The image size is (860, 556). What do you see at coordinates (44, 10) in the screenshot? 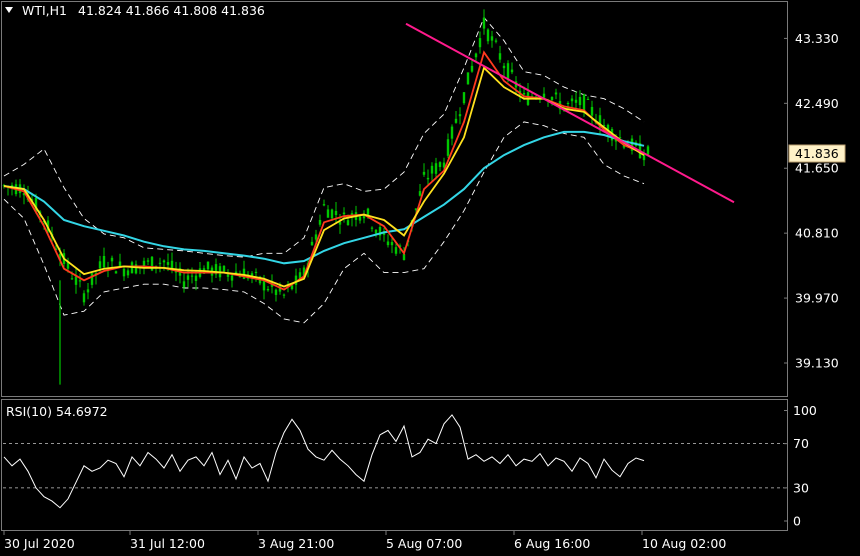
I see `symbol-label: WTI,H1` at bounding box center [44, 10].